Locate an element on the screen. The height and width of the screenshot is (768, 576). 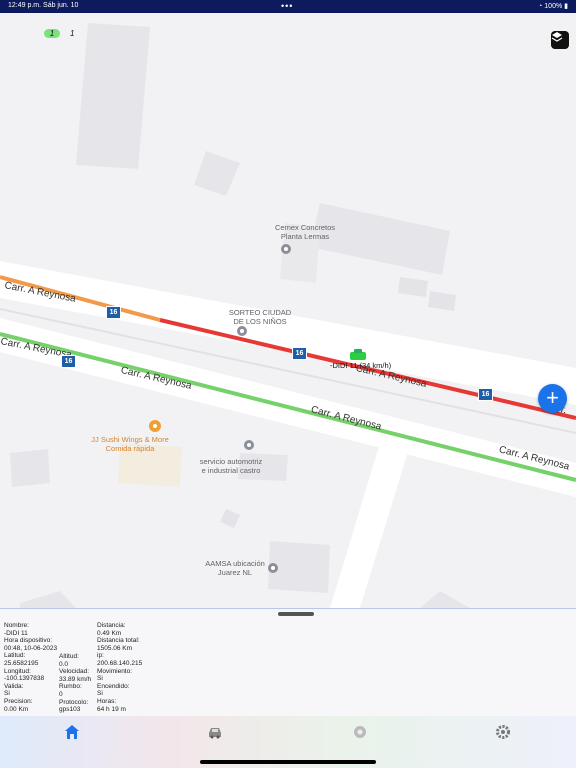
add-button: + is located at coordinates (552, 398).